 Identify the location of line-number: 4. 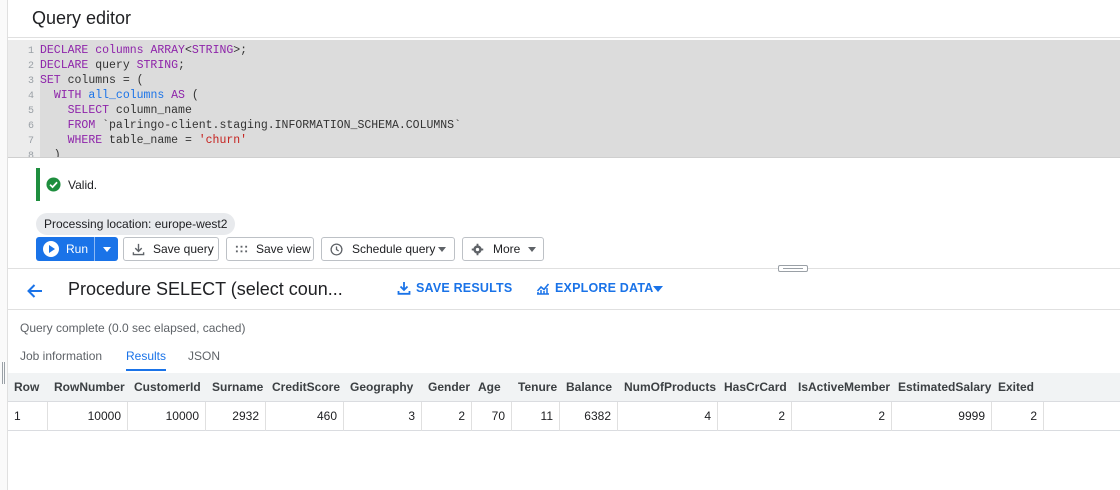
(30, 96).